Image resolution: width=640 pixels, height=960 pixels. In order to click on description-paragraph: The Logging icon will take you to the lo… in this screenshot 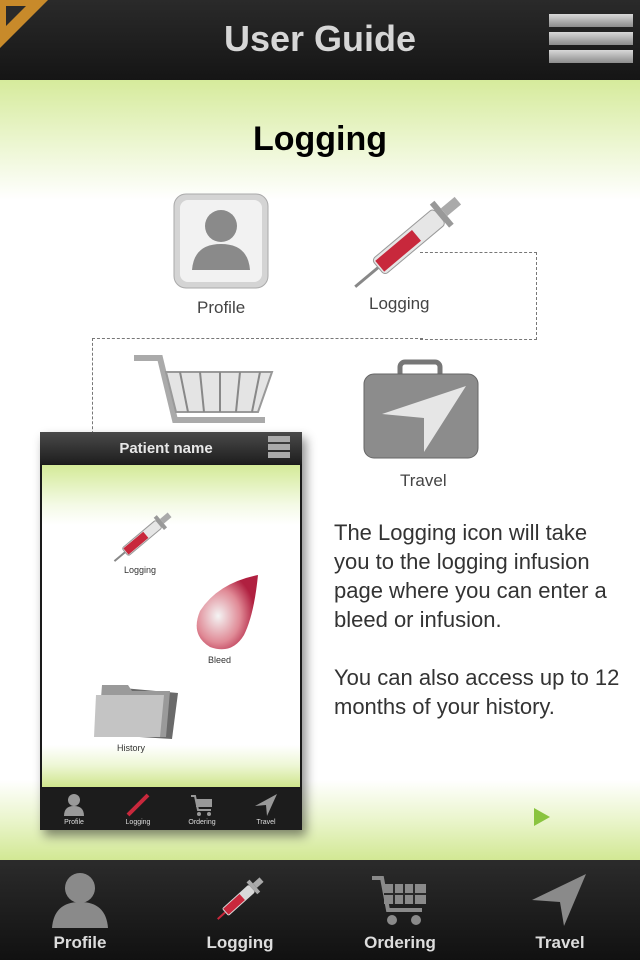, I will do `click(470, 576)`.